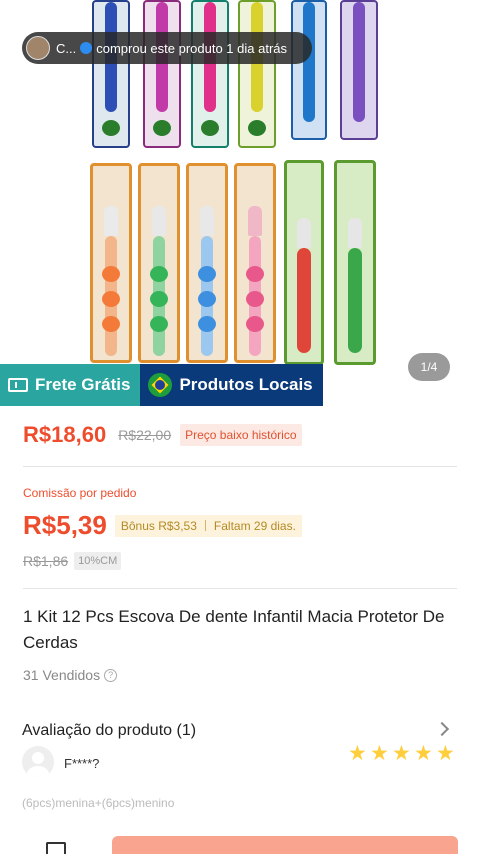 This screenshot has width=480, height=854. What do you see at coordinates (83, 384) in the screenshot?
I see `free-shipping-label: Frete Grátis` at bounding box center [83, 384].